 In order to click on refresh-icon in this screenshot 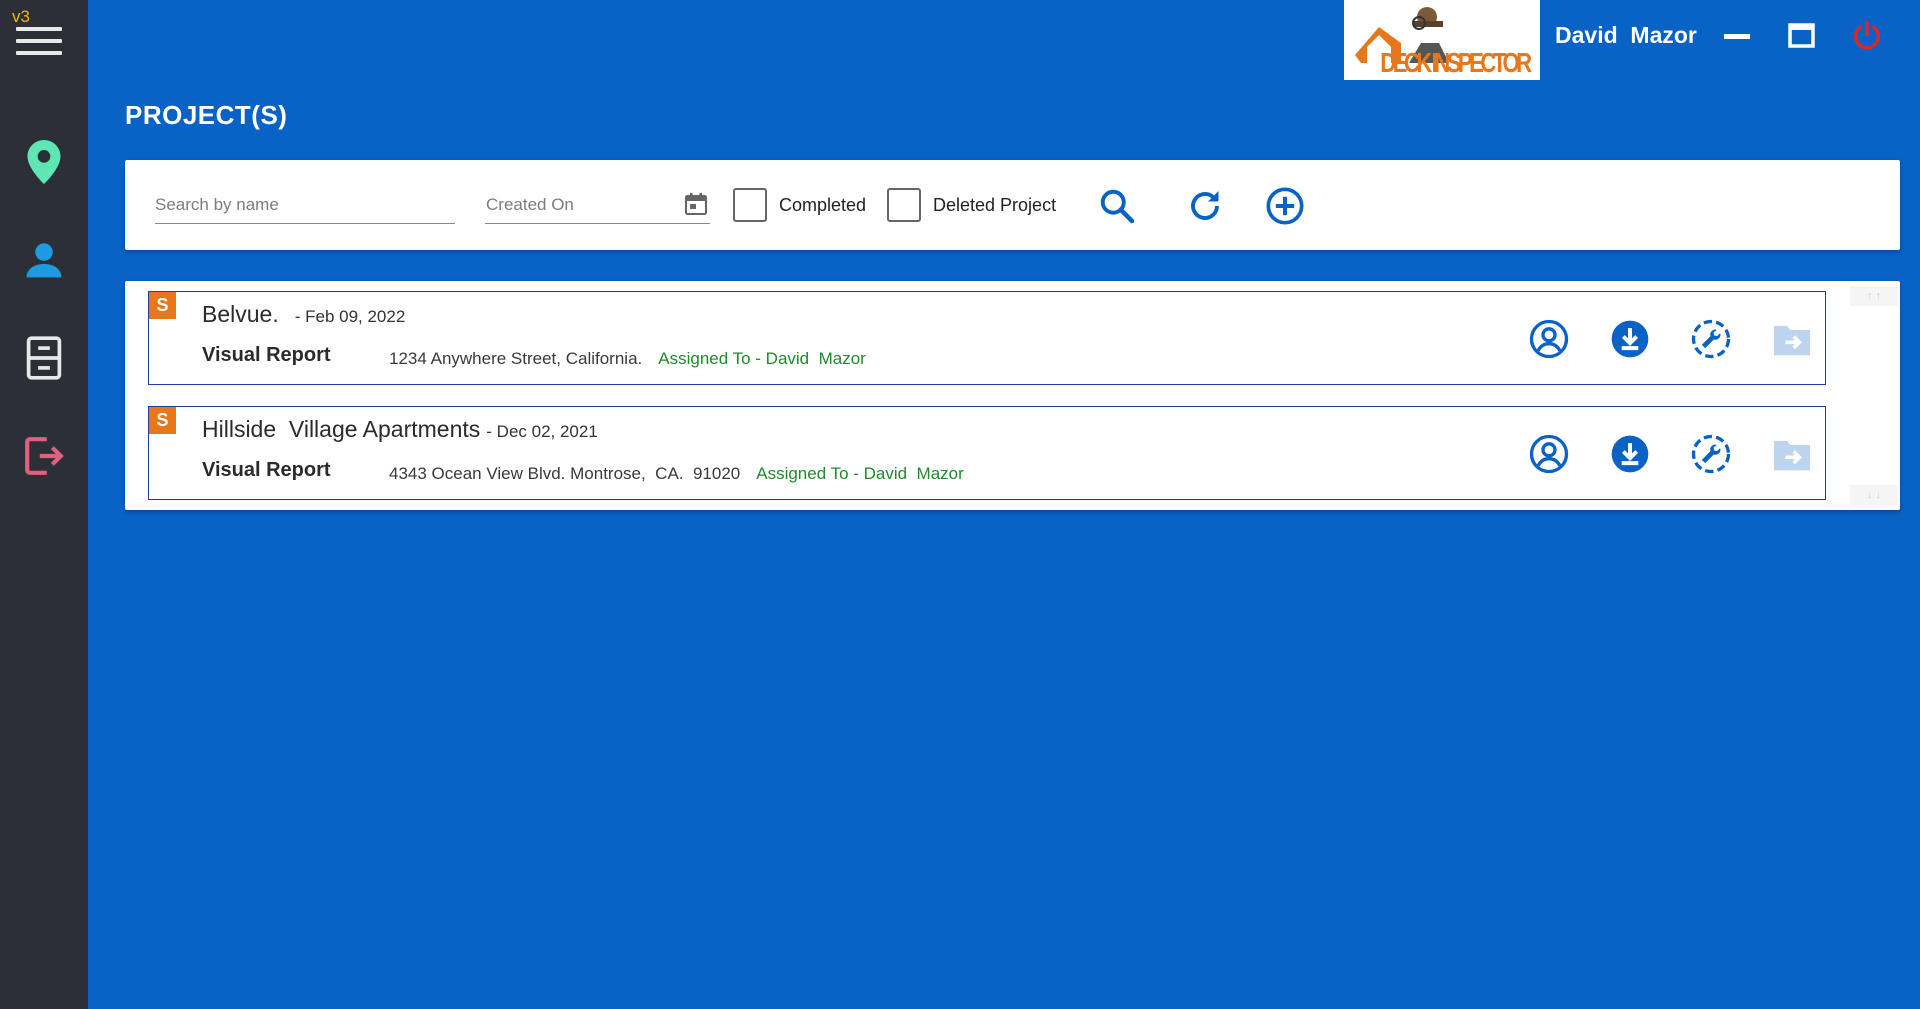, I will do `click(1205, 206)`.